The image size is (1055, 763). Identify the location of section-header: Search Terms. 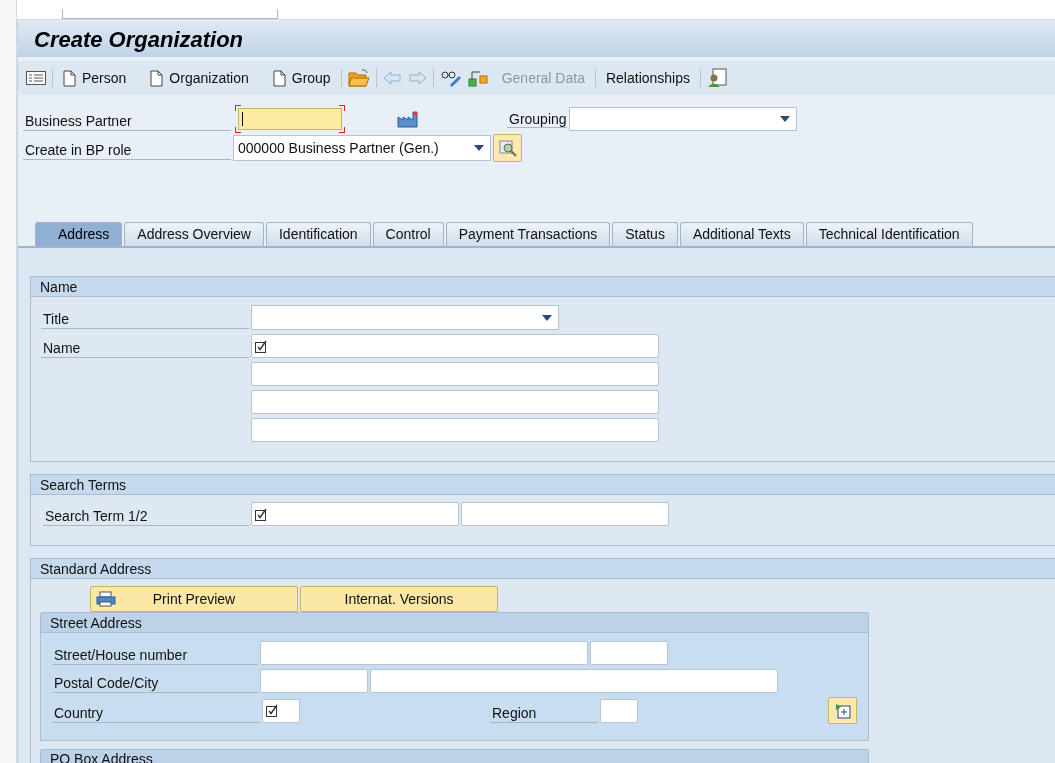
(543, 485).